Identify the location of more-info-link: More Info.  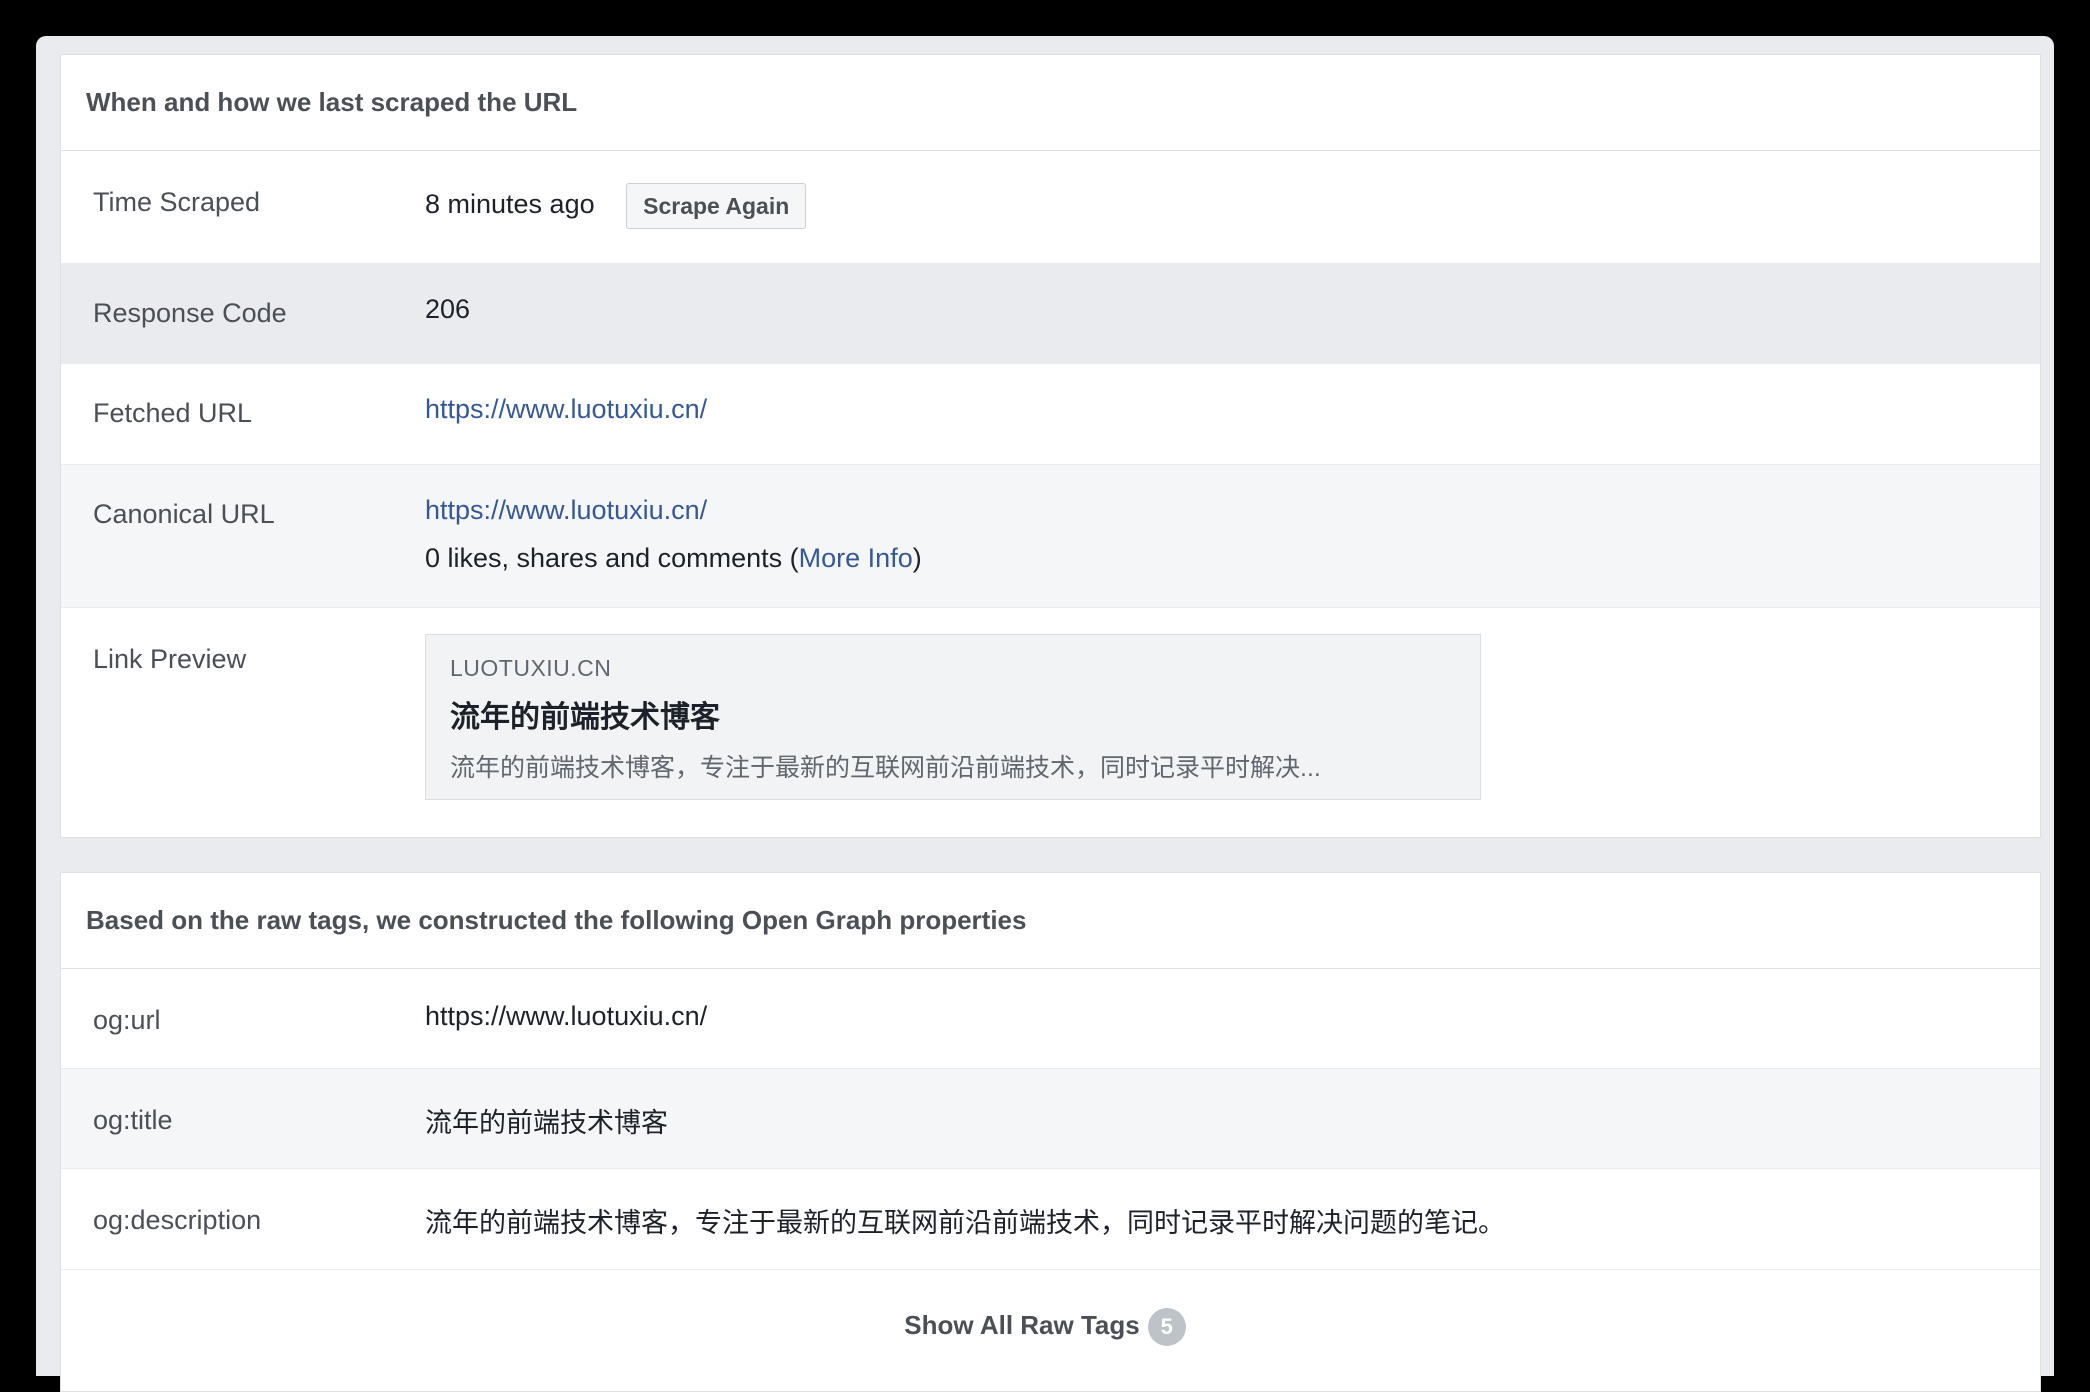
(856, 558).